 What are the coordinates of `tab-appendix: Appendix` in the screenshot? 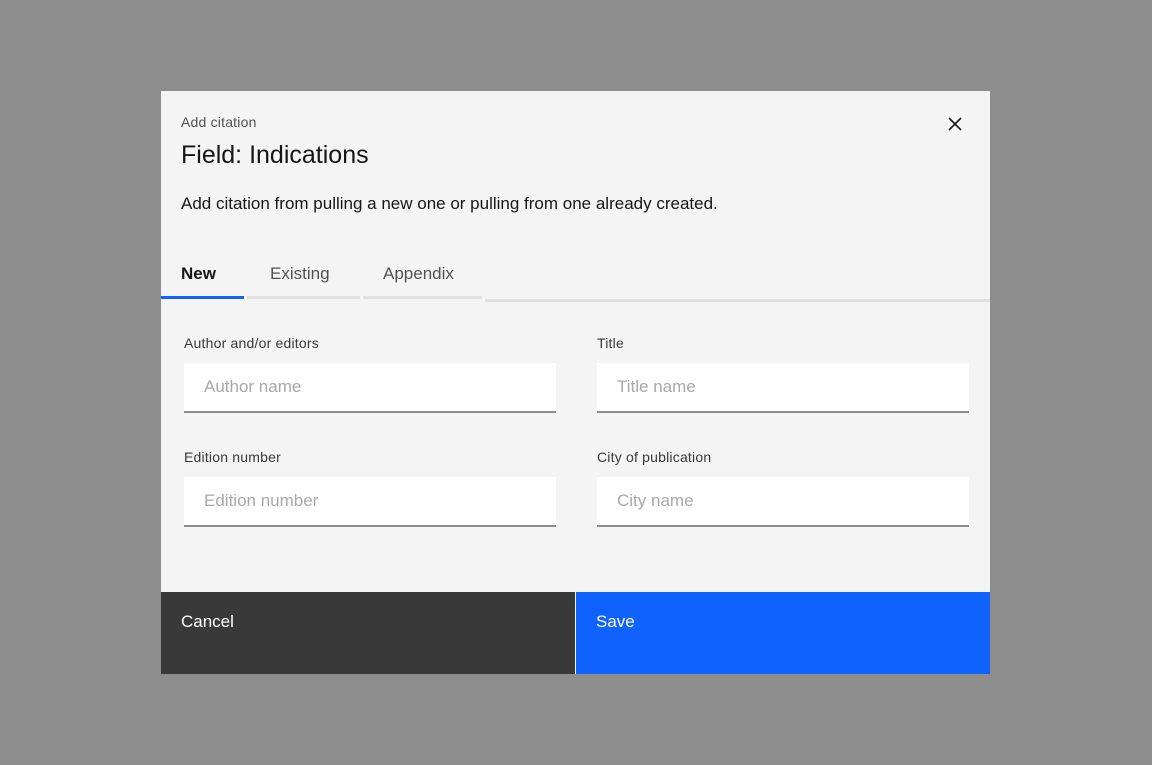 It's located at (422, 275).